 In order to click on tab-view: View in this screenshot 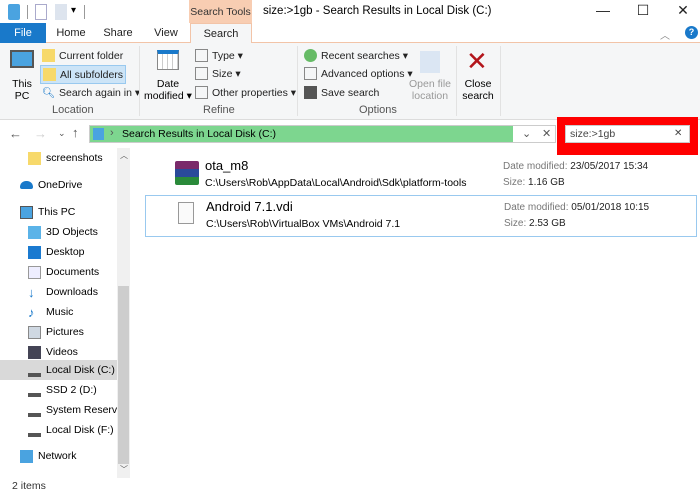, I will do `click(166, 33)`.